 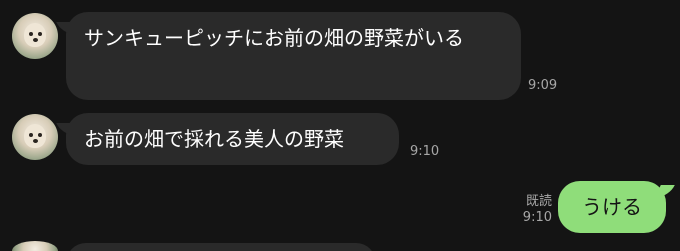 What do you see at coordinates (232, 139) in the screenshot?
I see `message-bubble: お前の畑で採れる美人の野菜` at bounding box center [232, 139].